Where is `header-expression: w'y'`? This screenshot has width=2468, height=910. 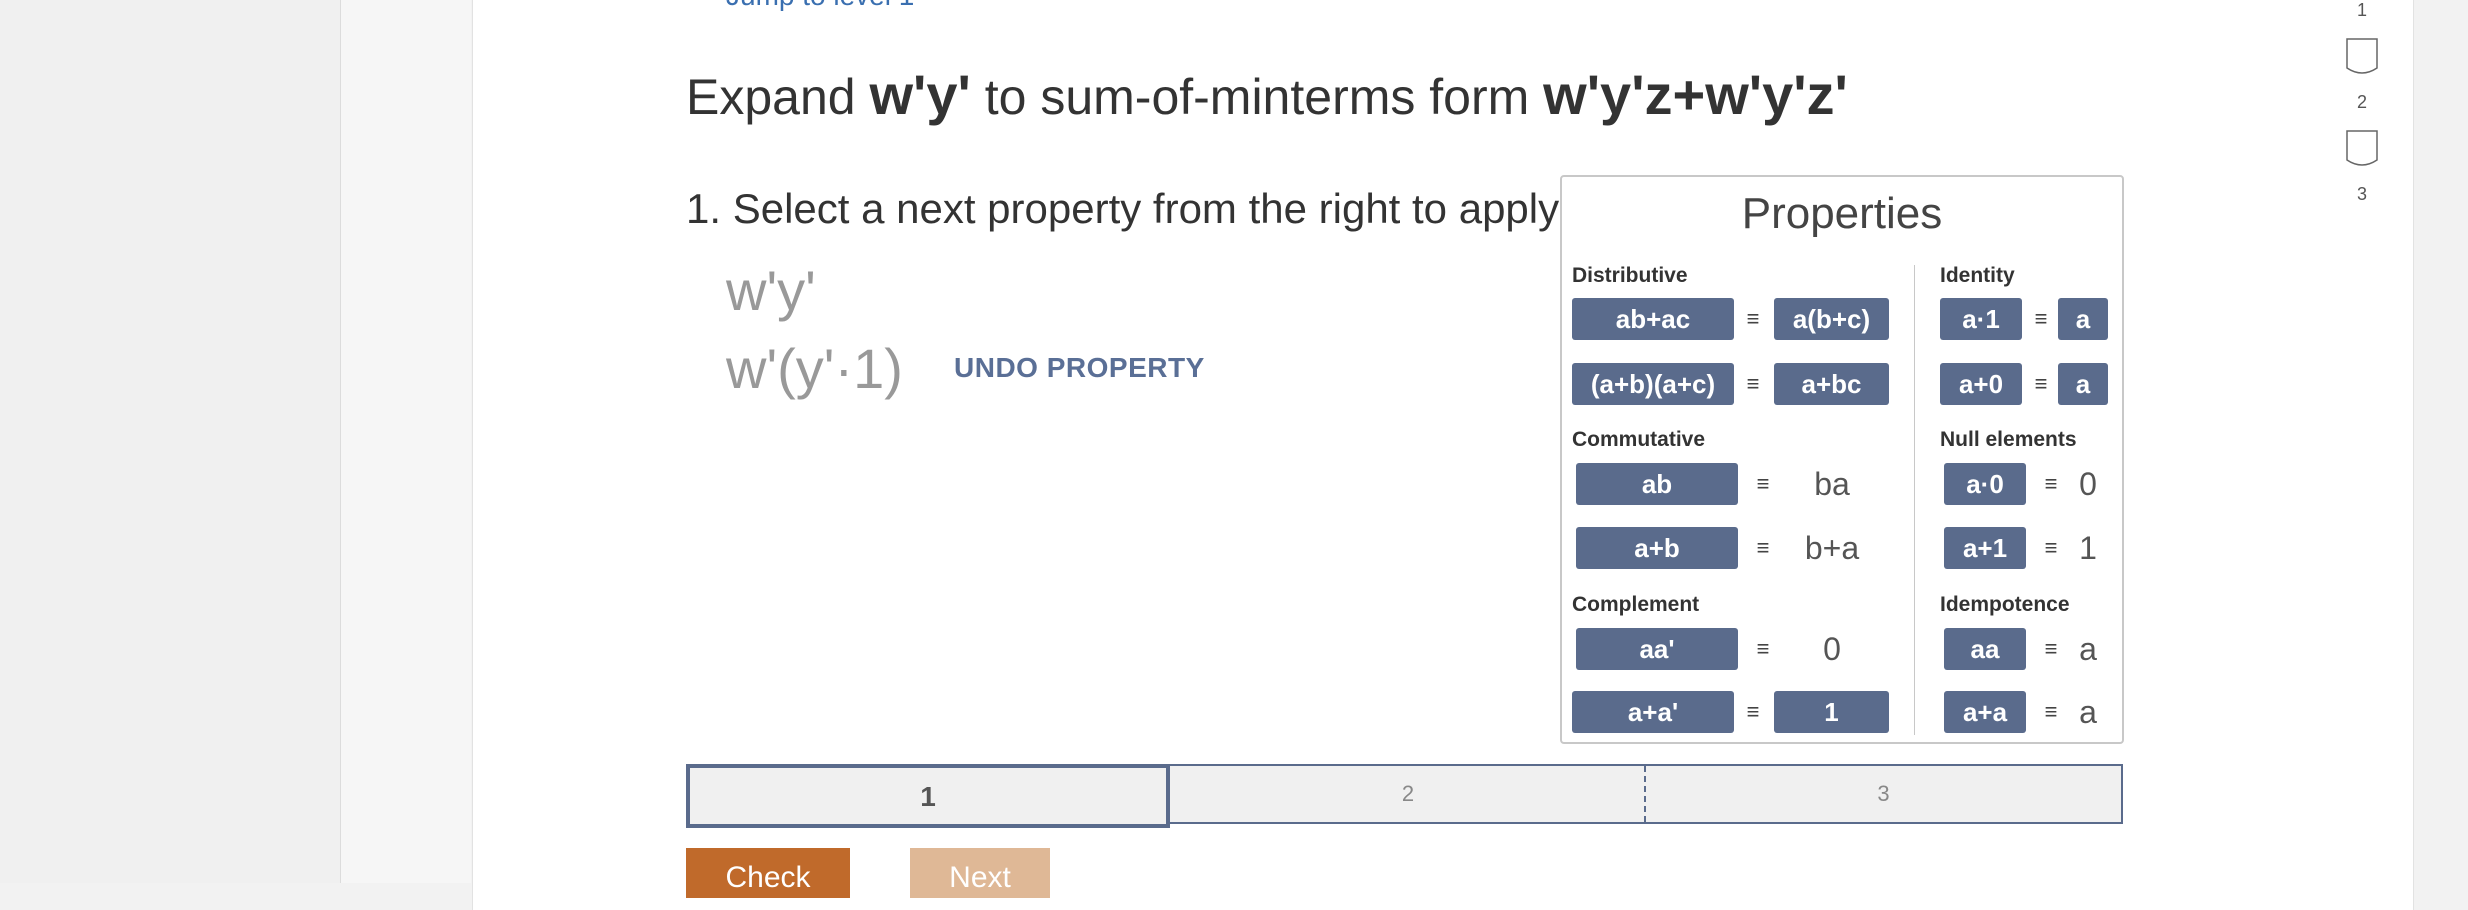 header-expression: w'y' is located at coordinates (920, 94).